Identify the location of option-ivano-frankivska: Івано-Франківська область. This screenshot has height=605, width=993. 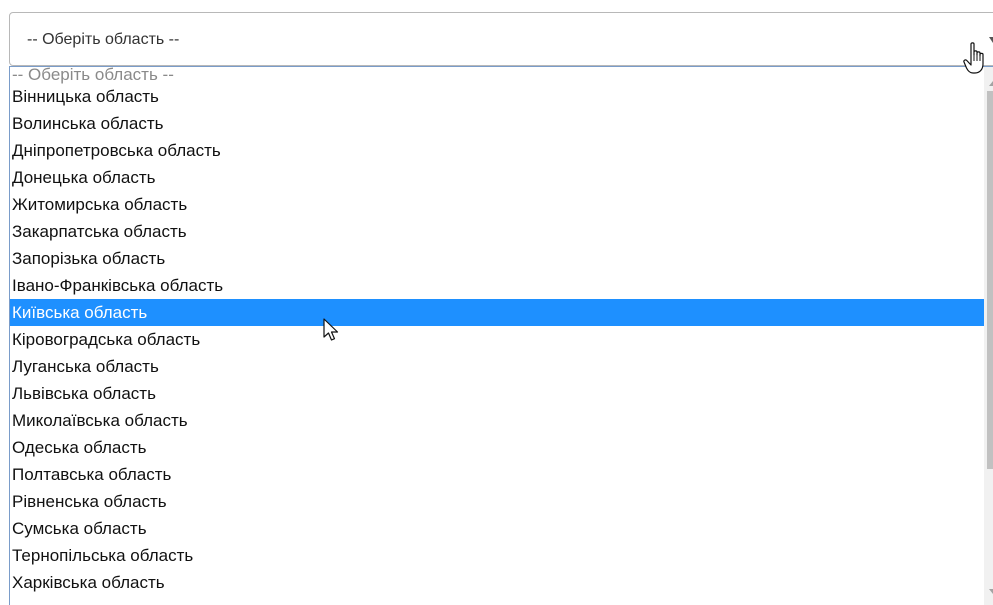
(497, 285).